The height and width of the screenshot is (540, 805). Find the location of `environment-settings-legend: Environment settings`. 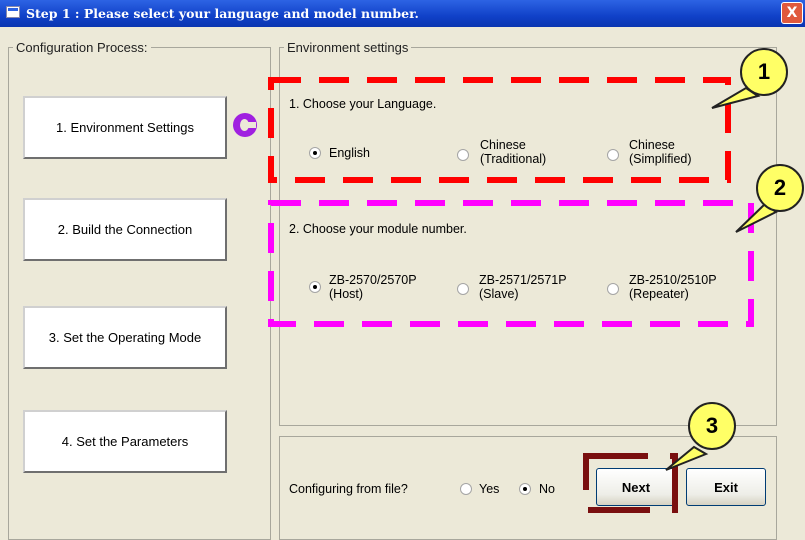

environment-settings-legend: Environment settings is located at coordinates (348, 47).